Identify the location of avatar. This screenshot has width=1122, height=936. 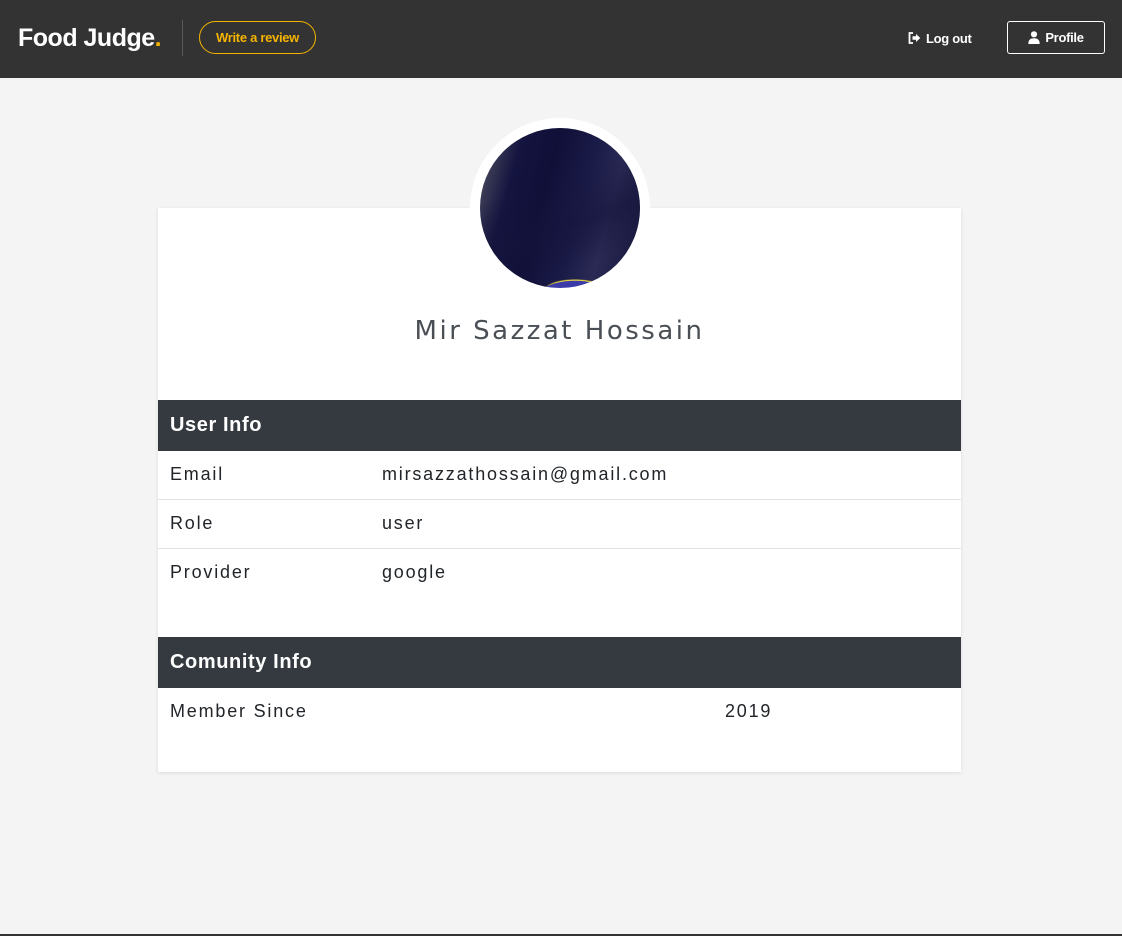
(560, 208).